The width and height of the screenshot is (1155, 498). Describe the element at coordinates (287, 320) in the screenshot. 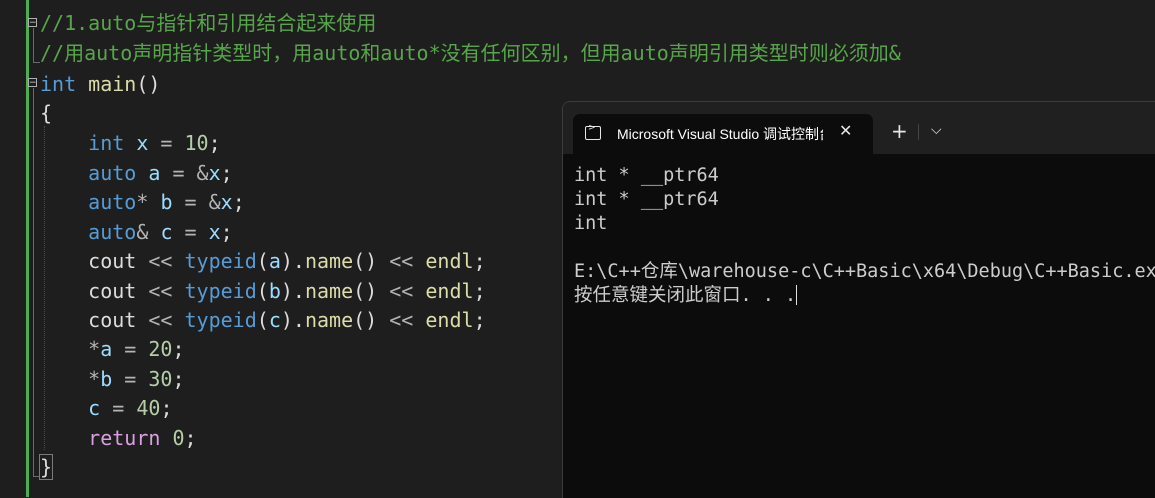

I see `code-line-11: cout << typeid(c).name() << endl;` at that location.